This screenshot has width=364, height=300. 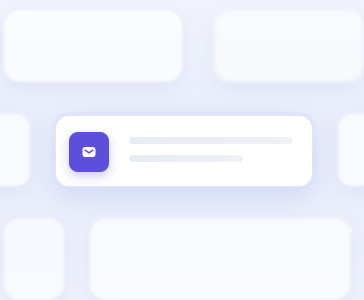 What do you see at coordinates (186, 158) in the screenshot?
I see `subtitle-placeholder-line` at bounding box center [186, 158].